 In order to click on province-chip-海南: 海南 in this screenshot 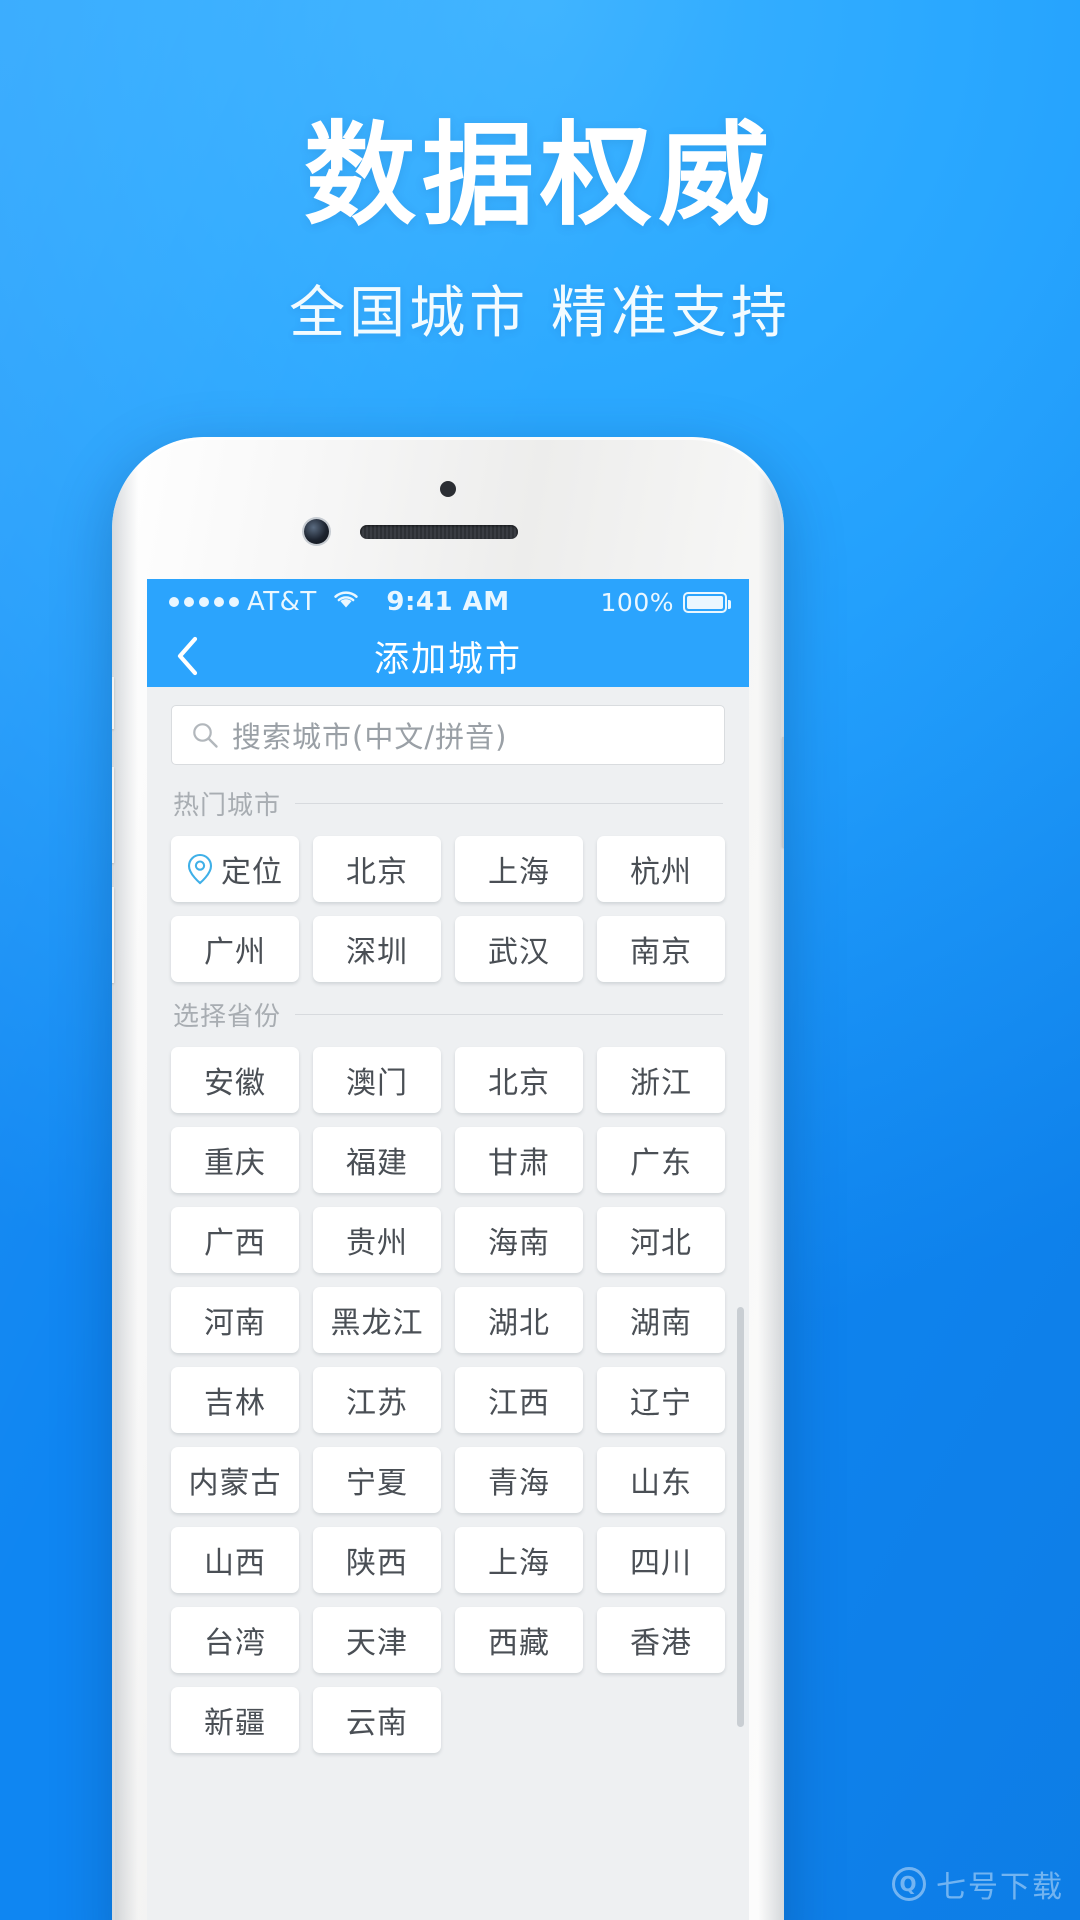, I will do `click(519, 1240)`.